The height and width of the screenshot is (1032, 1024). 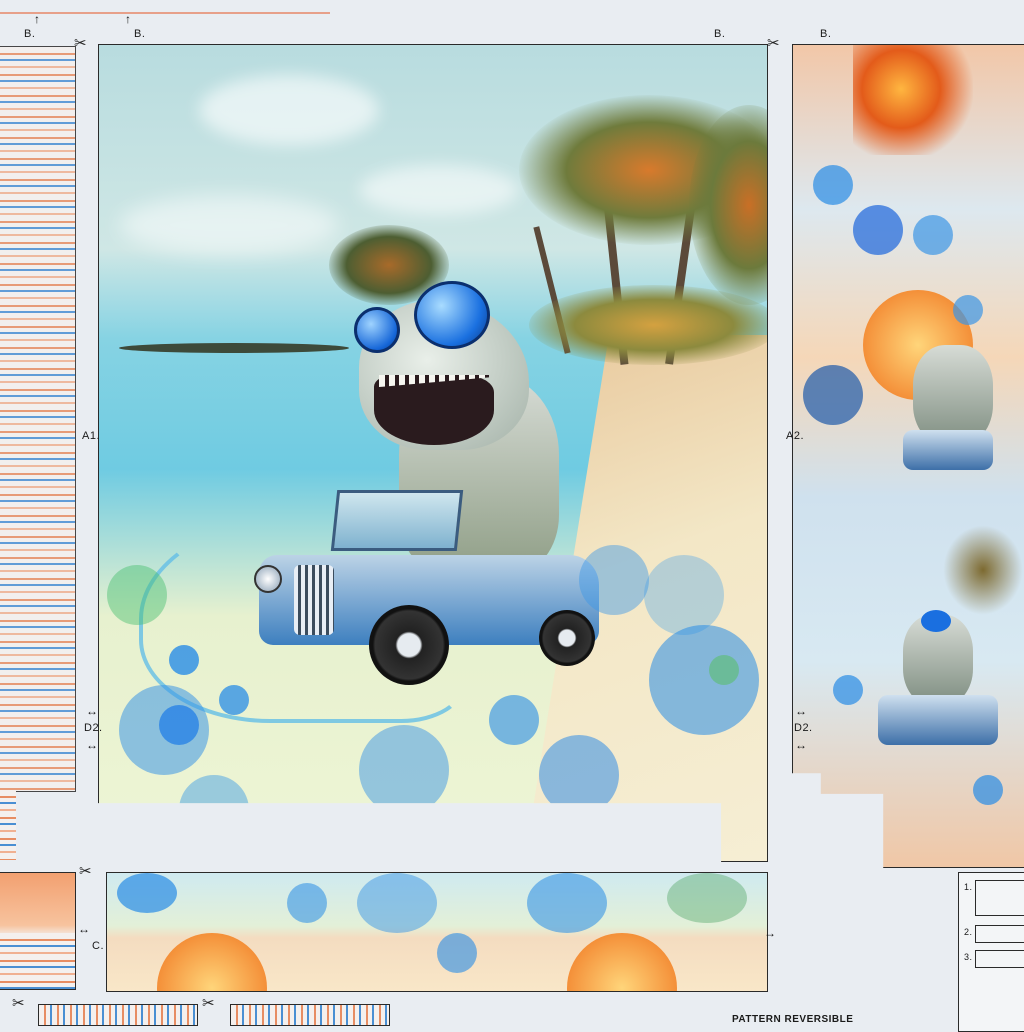 What do you see at coordinates (968, 957) in the screenshot?
I see `instruction-step-3: 3.` at bounding box center [968, 957].